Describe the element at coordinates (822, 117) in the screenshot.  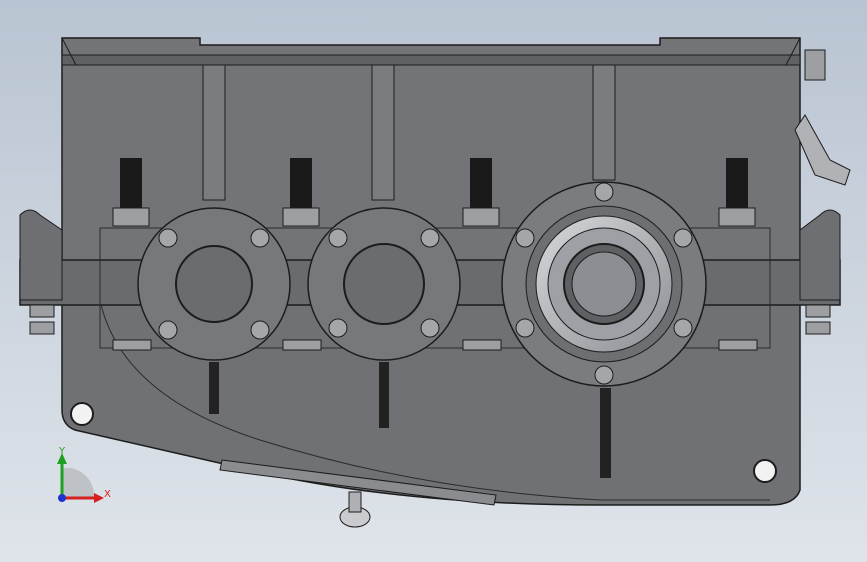
I see `vent-fitting` at that location.